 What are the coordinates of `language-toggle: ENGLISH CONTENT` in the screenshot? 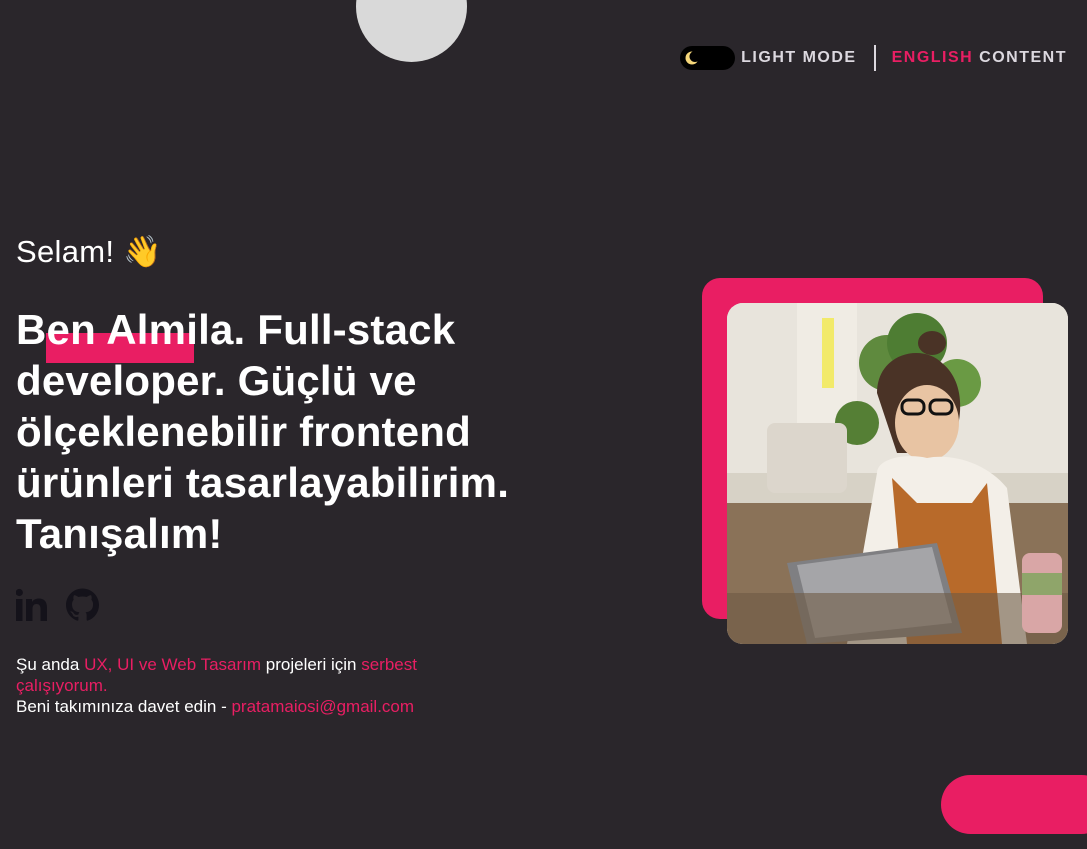 It's located at (979, 58).